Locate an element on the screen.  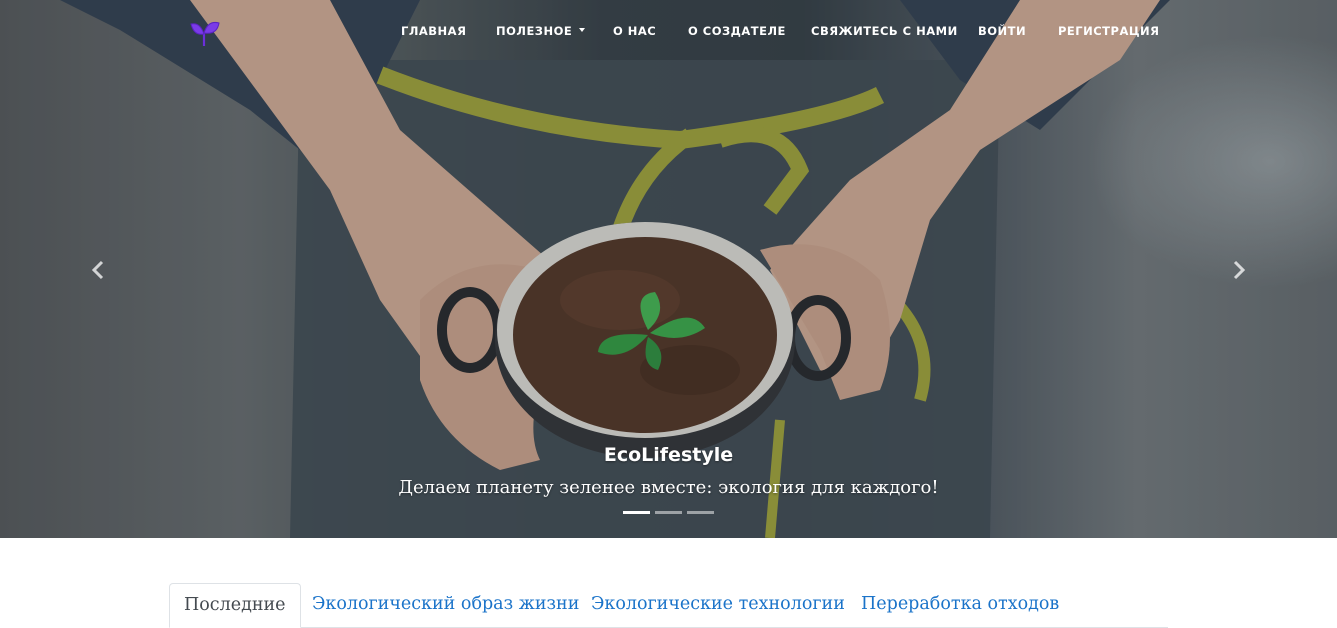
nav-home: ГЛАВНАЯ is located at coordinates (433, 32).